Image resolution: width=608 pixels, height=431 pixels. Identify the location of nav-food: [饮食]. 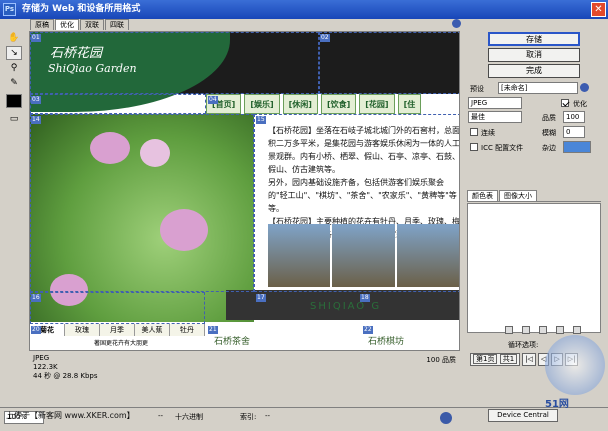
(338, 104).